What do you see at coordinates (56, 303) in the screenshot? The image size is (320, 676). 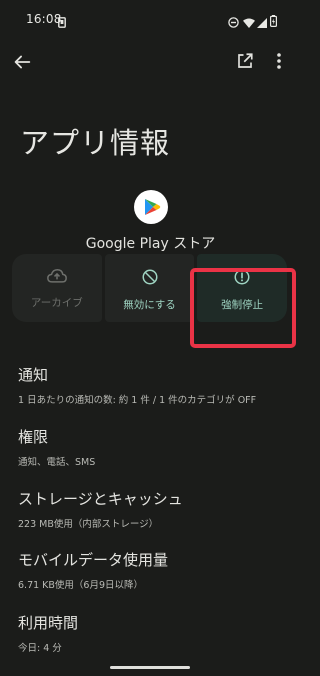 I see `archive-label: アーカイブ` at bounding box center [56, 303].